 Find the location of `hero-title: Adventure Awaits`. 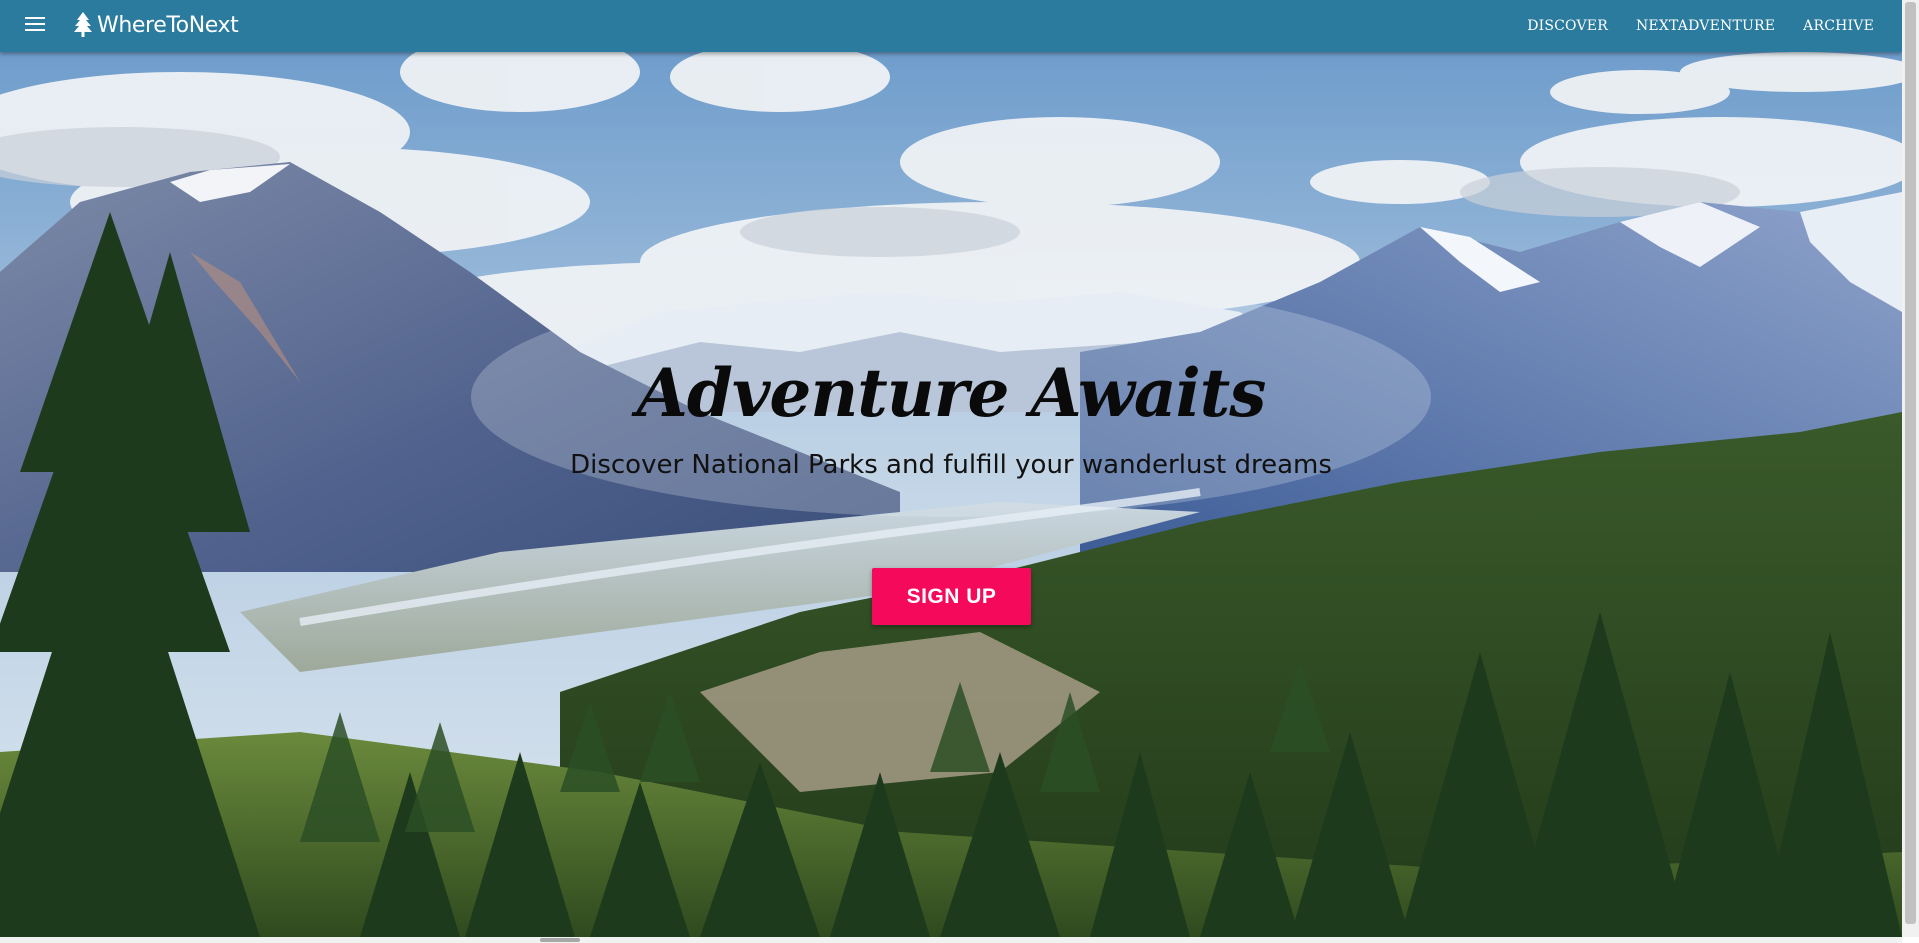

hero-title: Adventure Awaits is located at coordinates (951, 393).